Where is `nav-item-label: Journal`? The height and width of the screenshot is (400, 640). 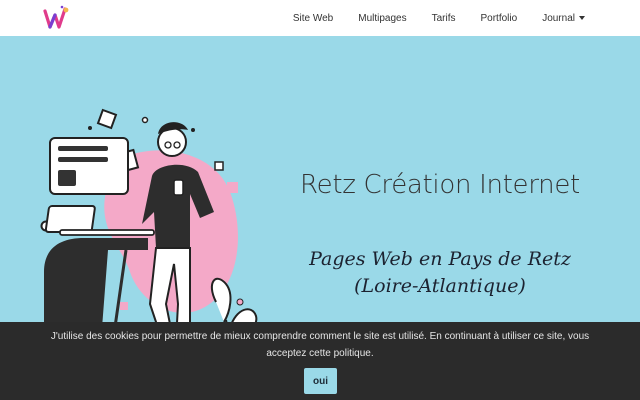 nav-item-label: Journal is located at coordinates (558, 18).